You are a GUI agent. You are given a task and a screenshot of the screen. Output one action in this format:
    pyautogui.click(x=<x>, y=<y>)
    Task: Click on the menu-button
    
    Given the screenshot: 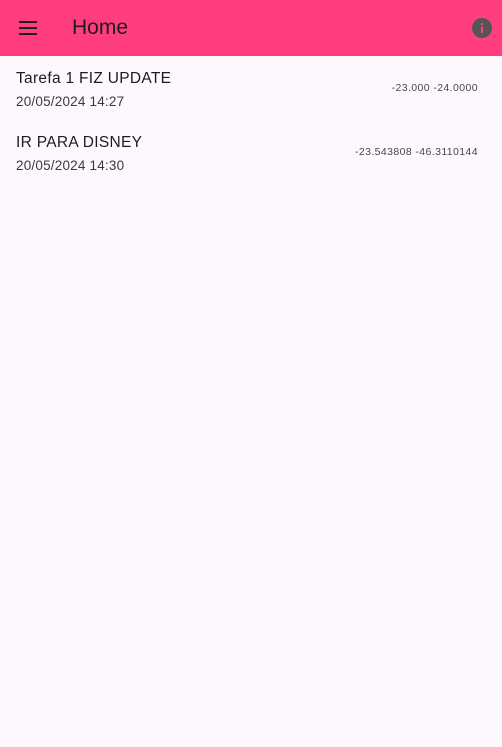 What is the action you would take?
    pyautogui.click(x=28, y=28)
    